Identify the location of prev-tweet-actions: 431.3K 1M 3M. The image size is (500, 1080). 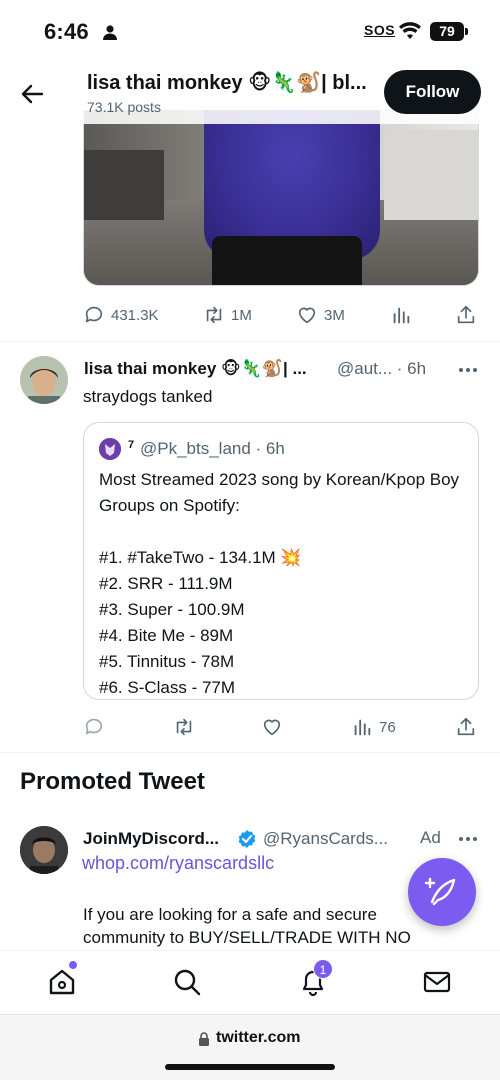
(281, 315).